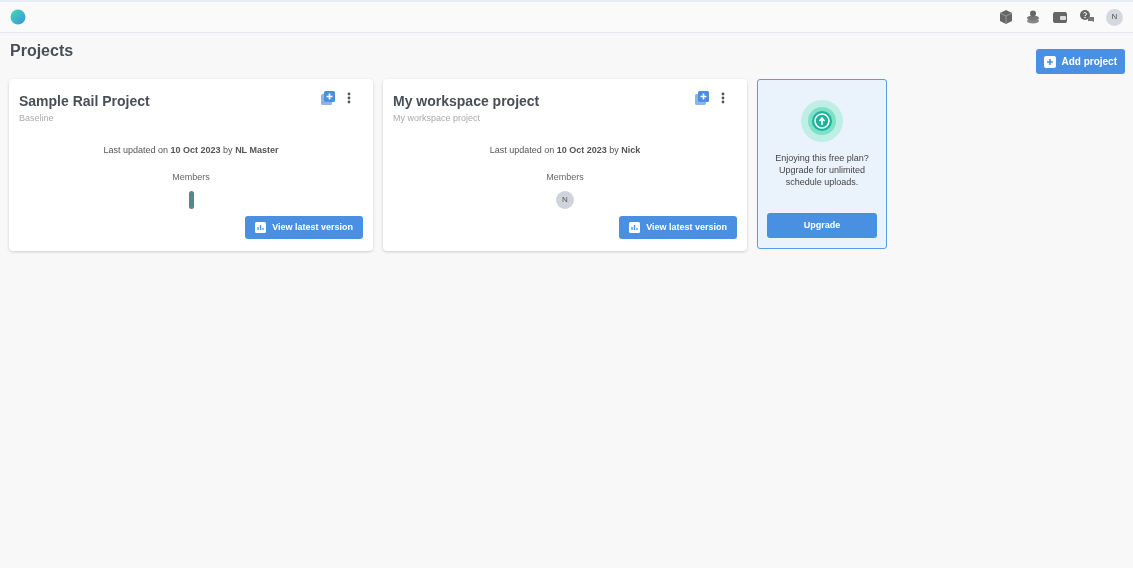  What do you see at coordinates (42, 51) in the screenshot?
I see `page-title: Projects` at bounding box center [42, 51].